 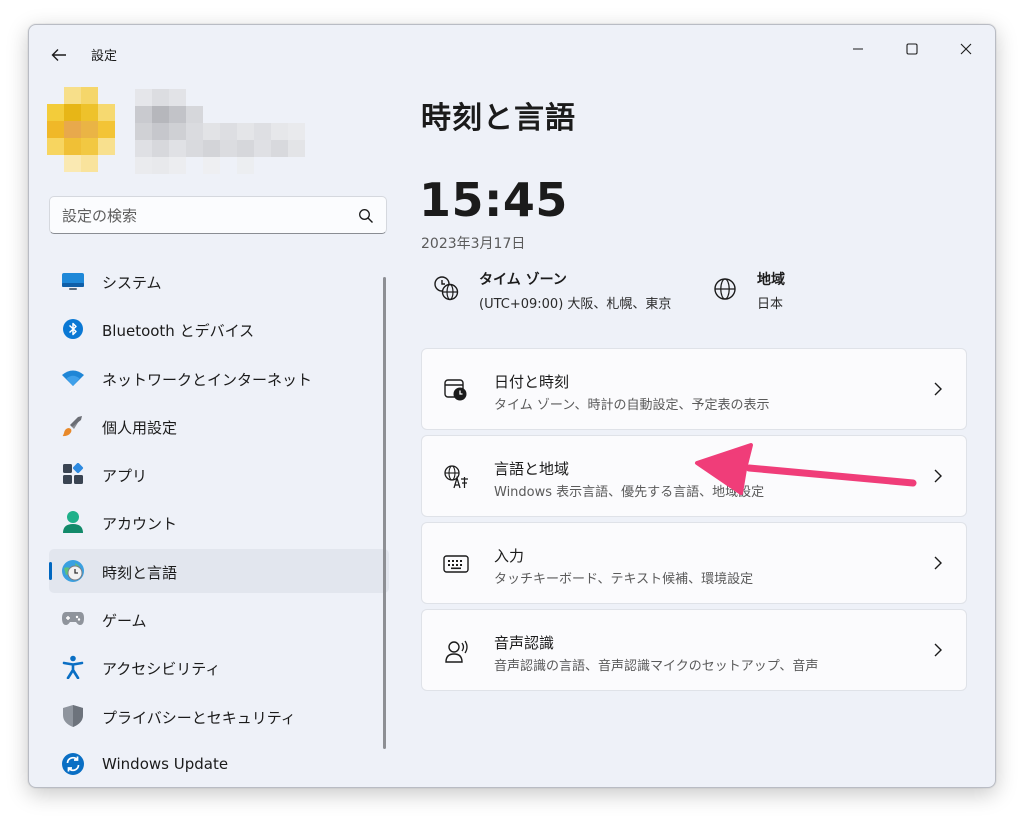 What do you see at coordinates (771, 280) in the screenshot?
I see `region-title: 地域` at bounding box center [771, 280].